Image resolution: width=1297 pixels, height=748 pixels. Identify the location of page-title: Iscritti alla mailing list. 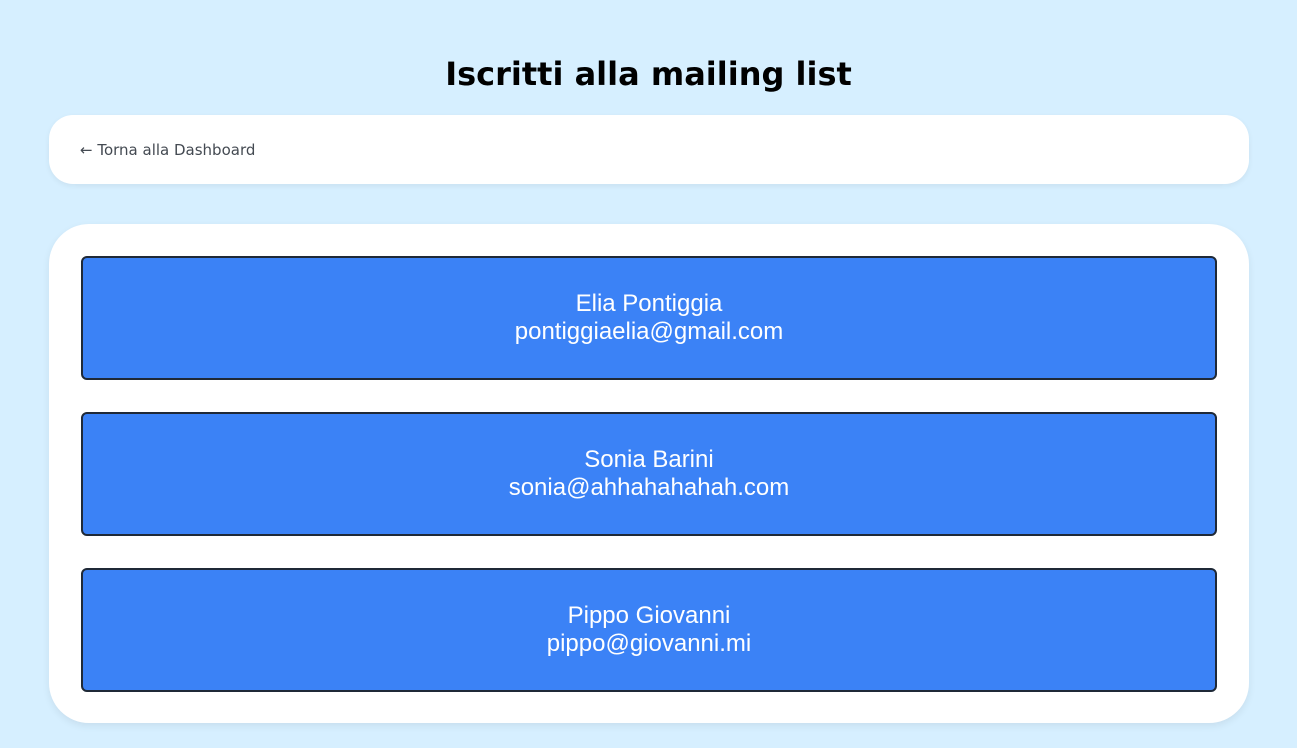
(648, 74).